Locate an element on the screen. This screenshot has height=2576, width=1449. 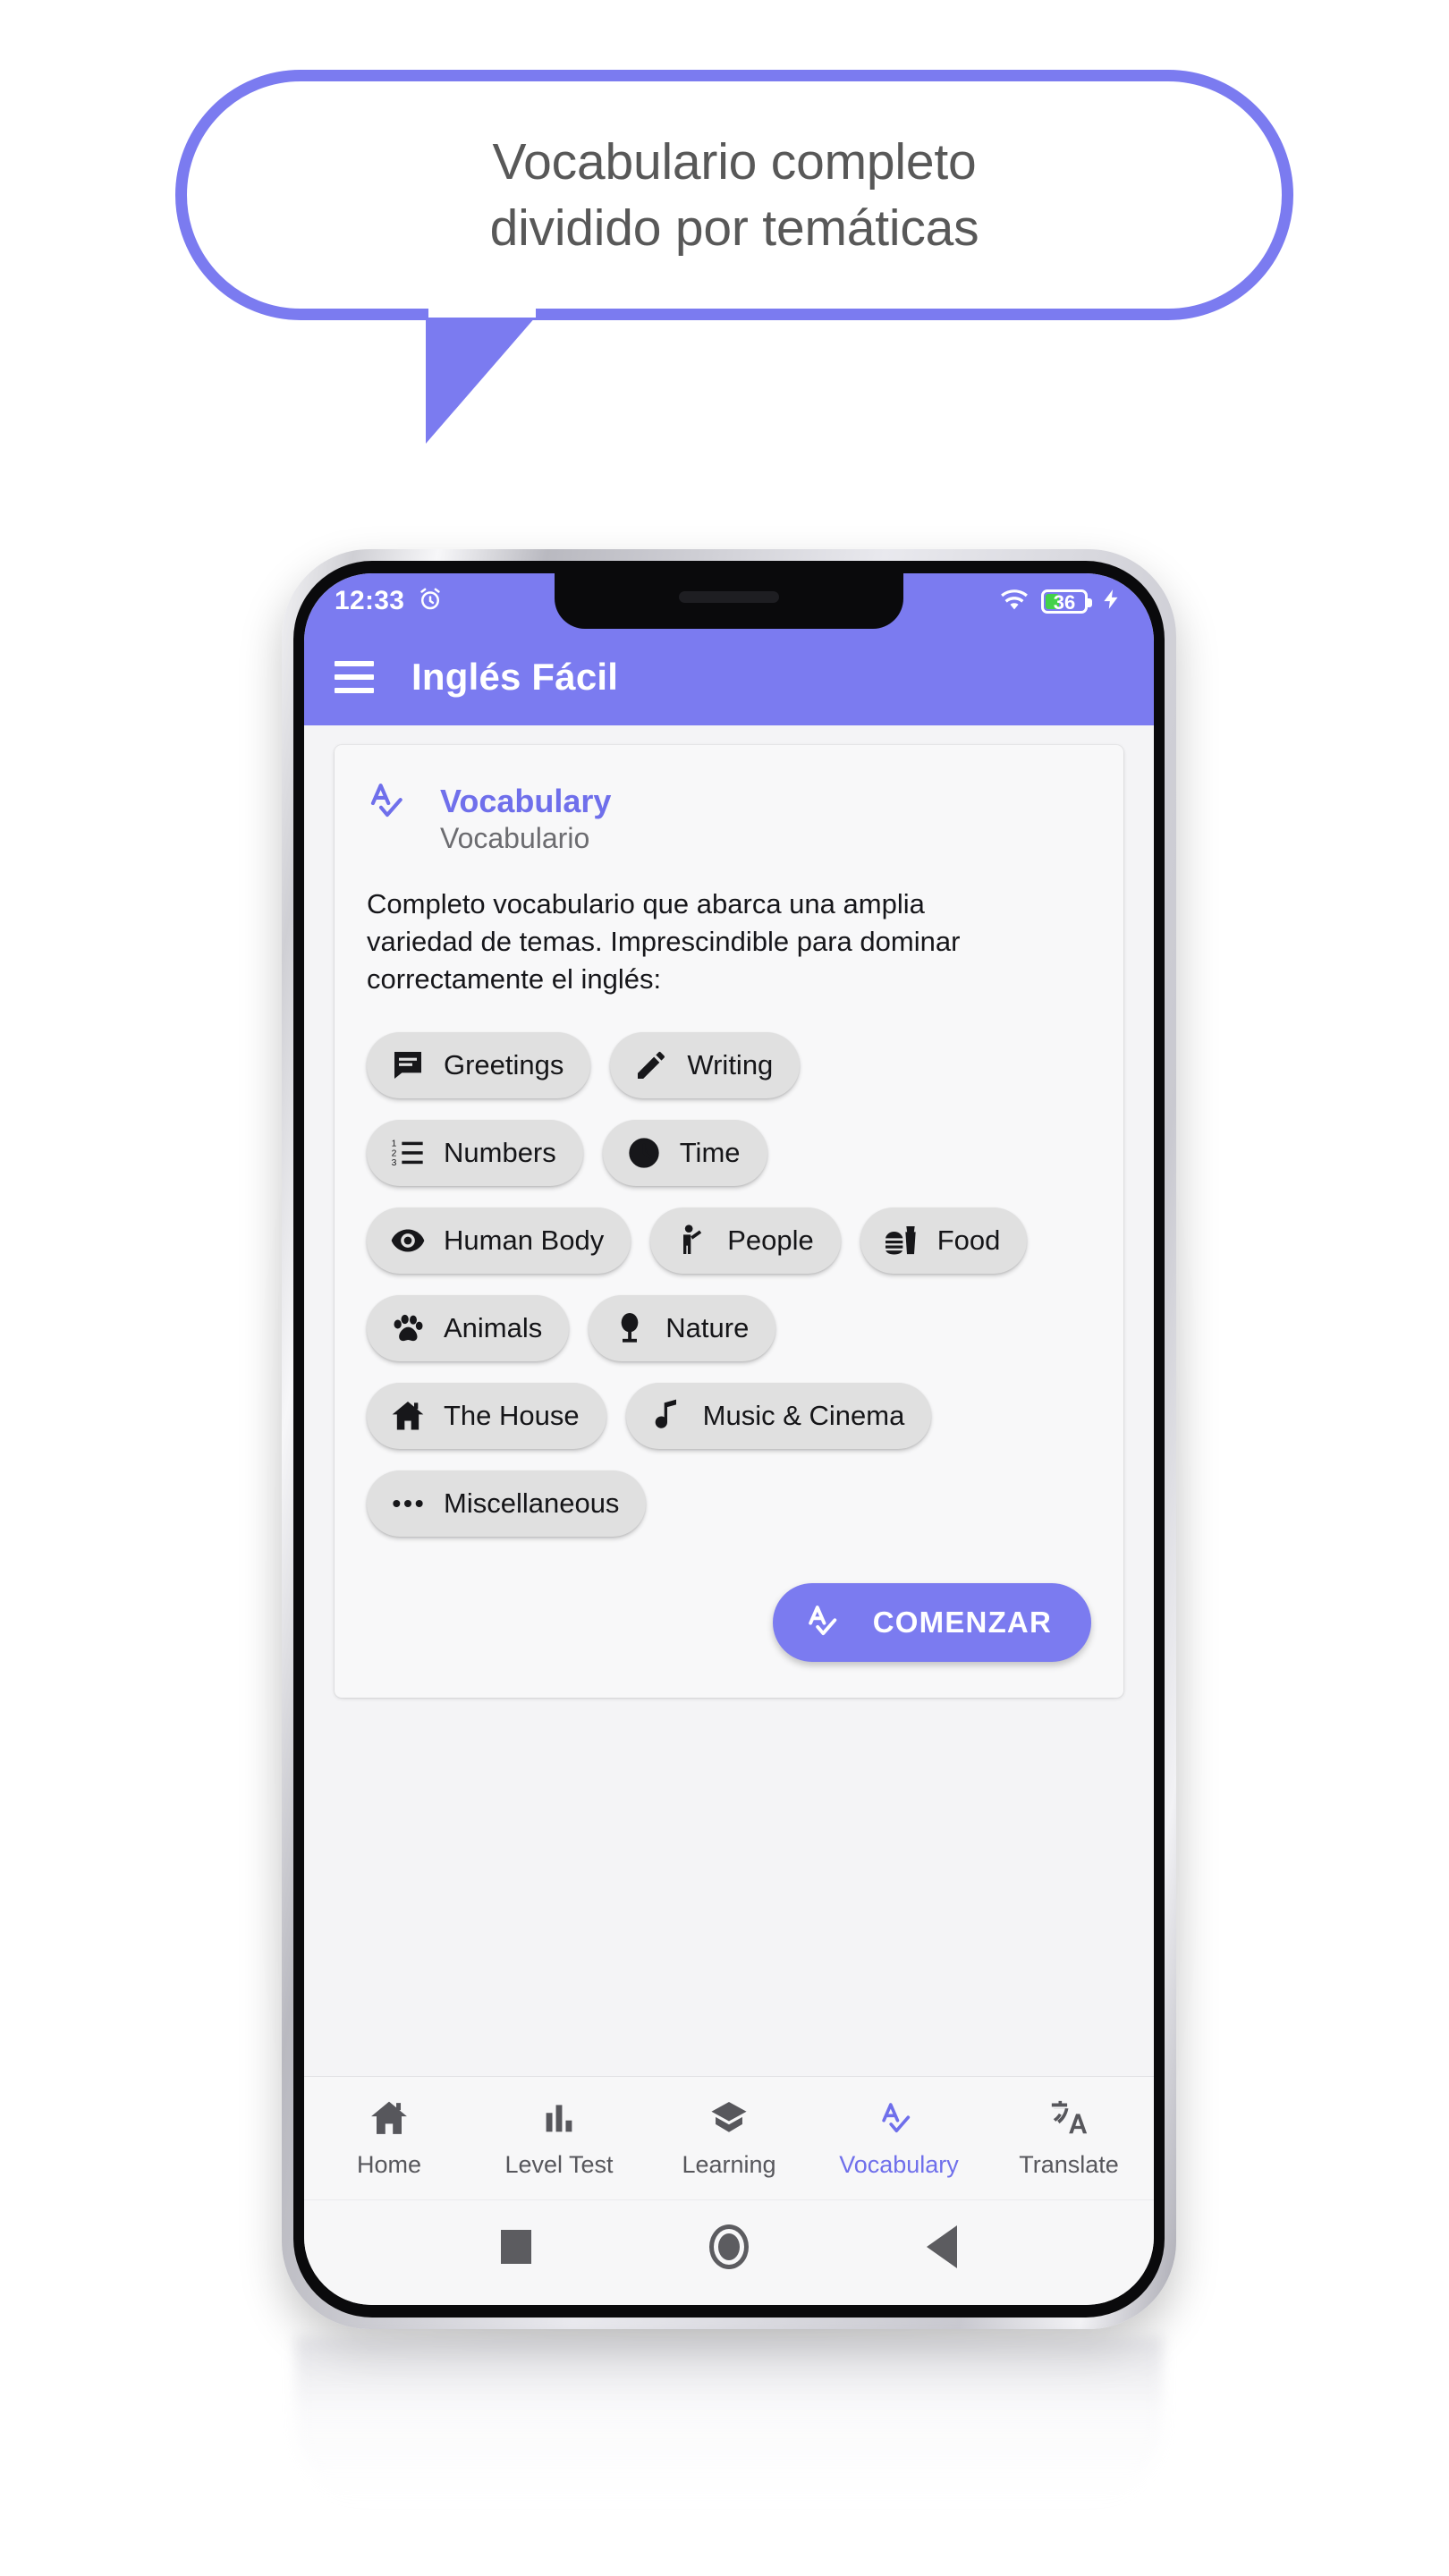
chip-label: The House is located at coordinates (512, 1416).